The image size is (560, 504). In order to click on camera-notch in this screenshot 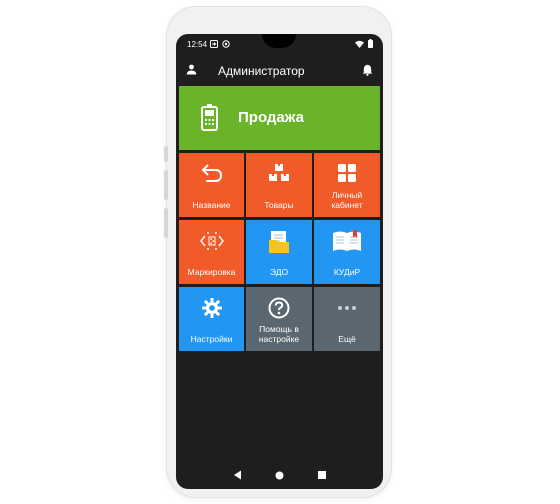, I will do `click(279, 41)`.